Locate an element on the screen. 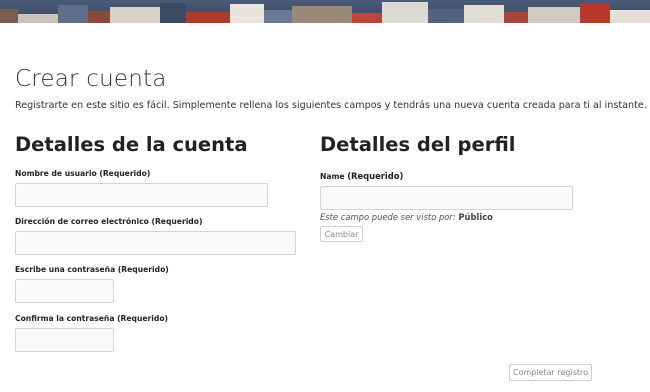 This screenshot has height=392, width=650. name-label: Name (Requerido) is located at coordinates (361, 176).